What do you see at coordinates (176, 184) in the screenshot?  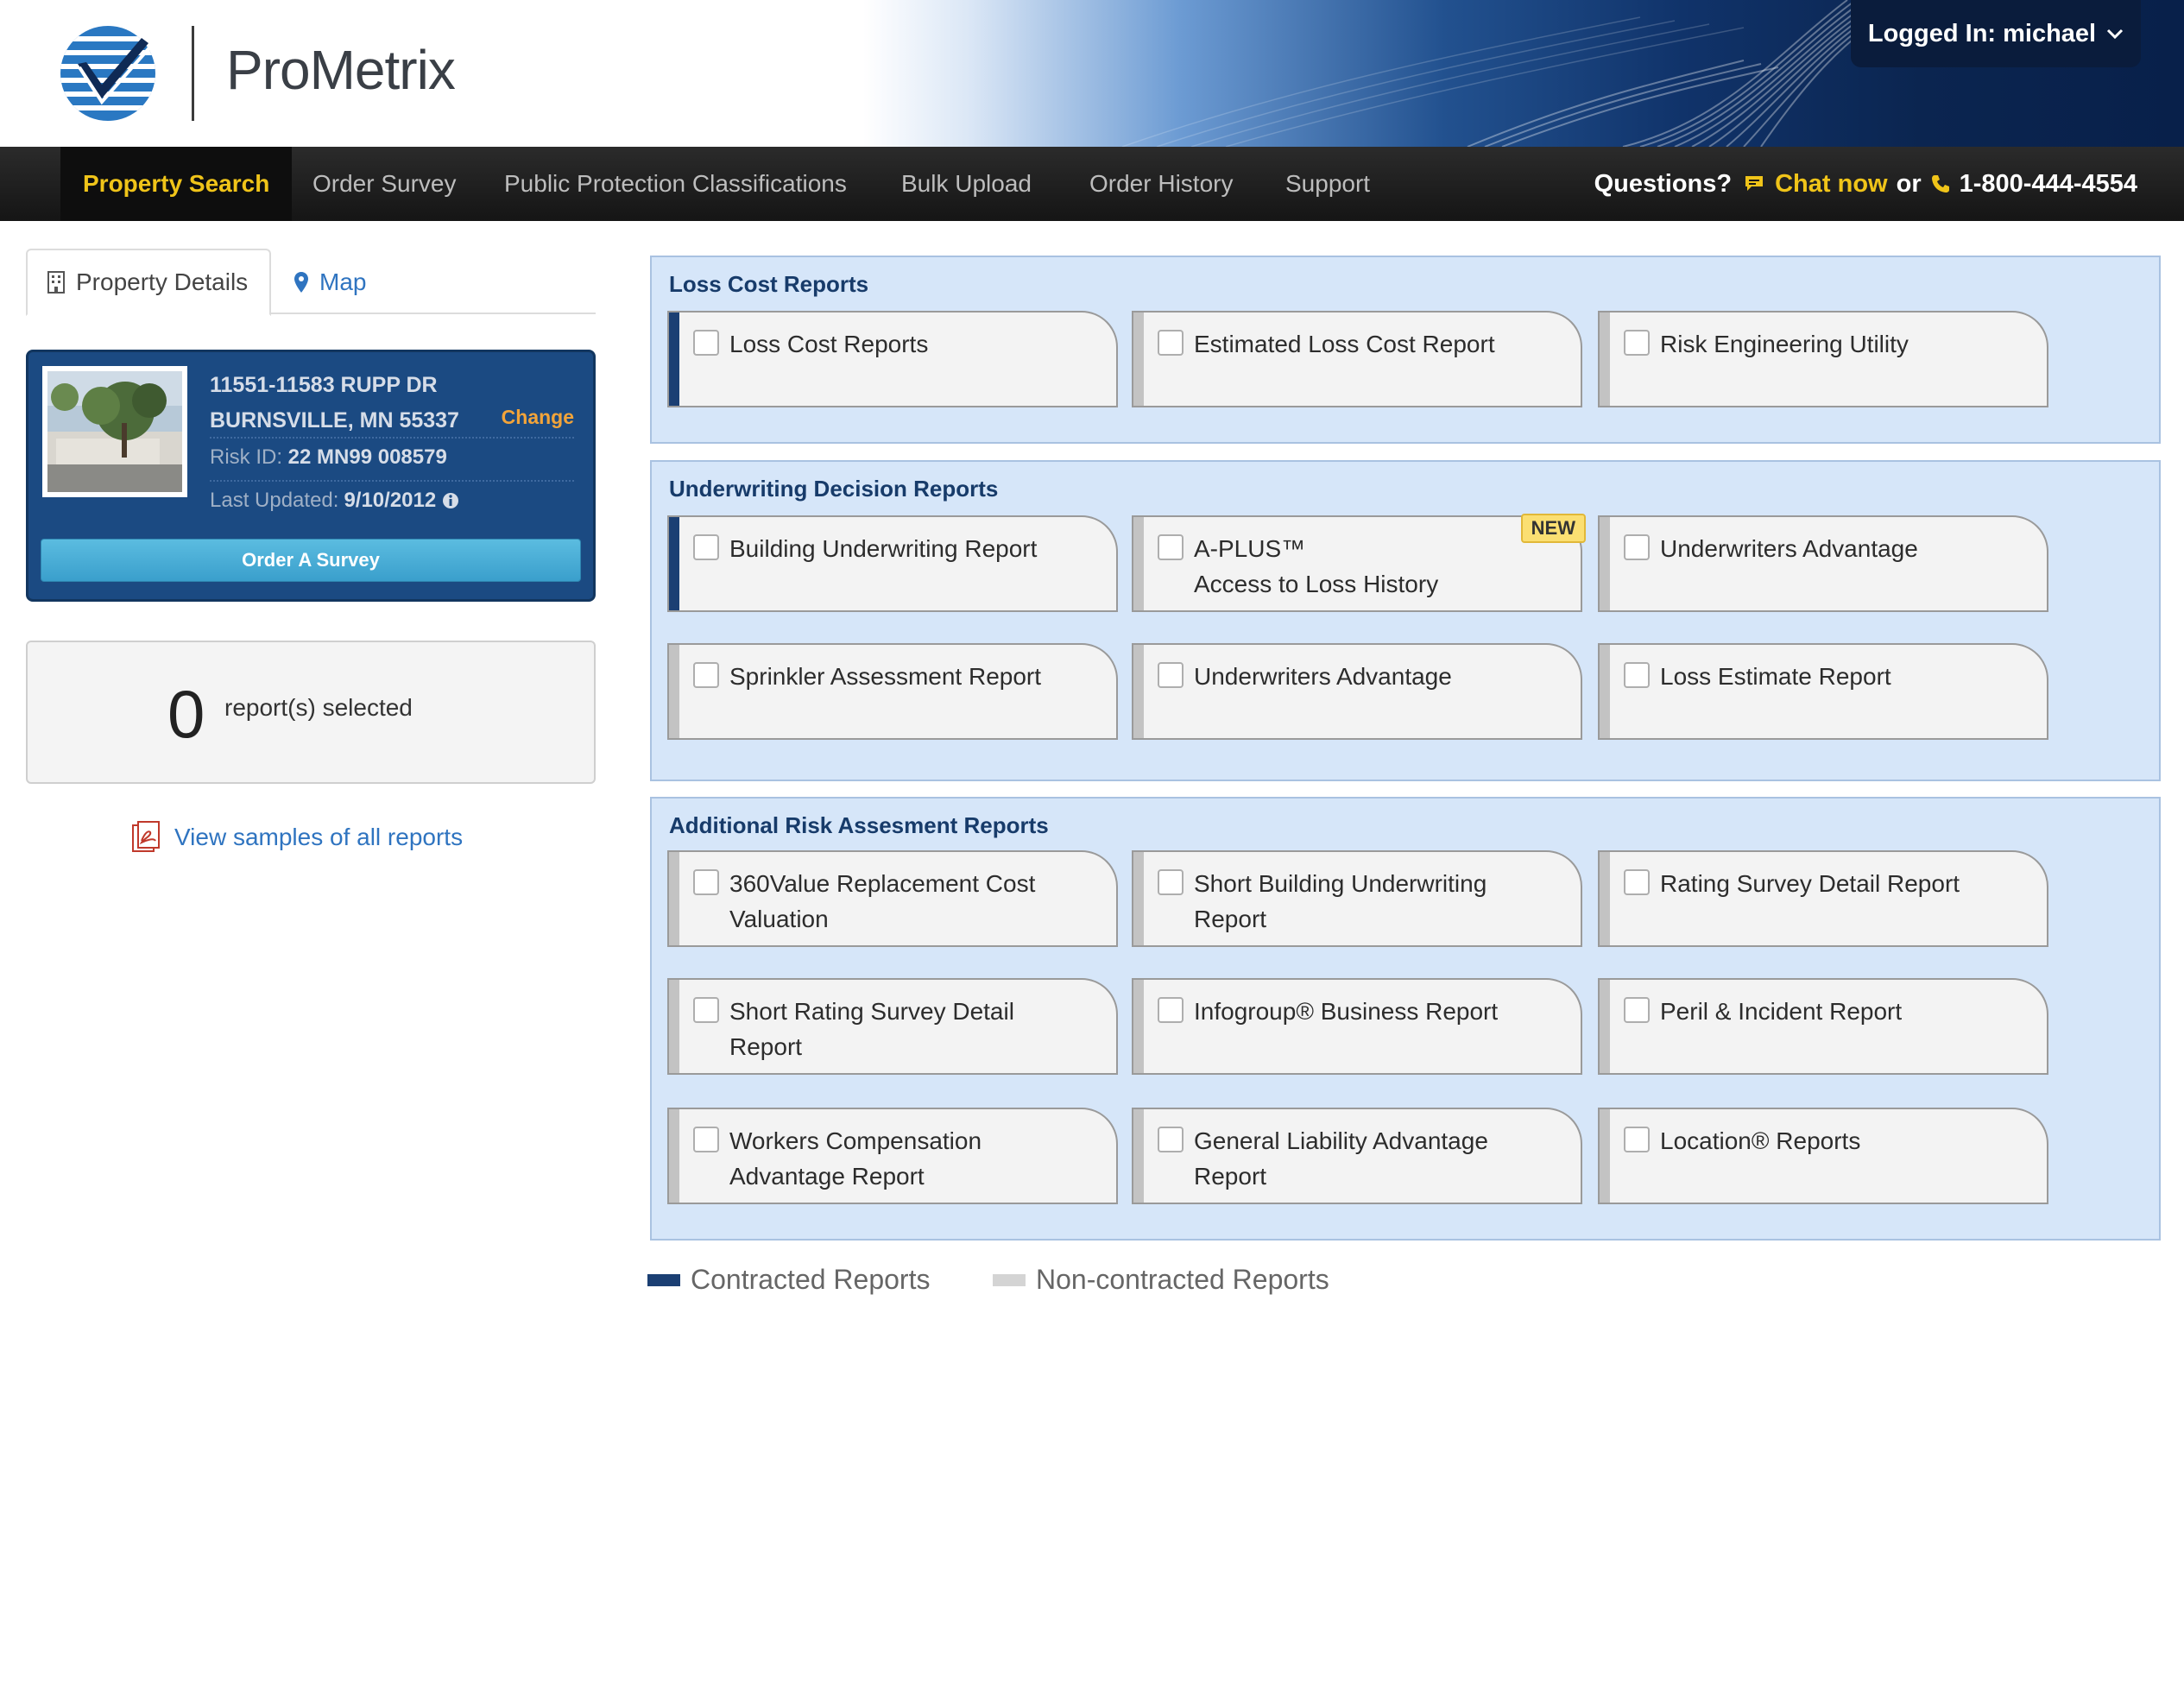 I see `nav-property-search: Property Search` at bounding box center [176, 184].